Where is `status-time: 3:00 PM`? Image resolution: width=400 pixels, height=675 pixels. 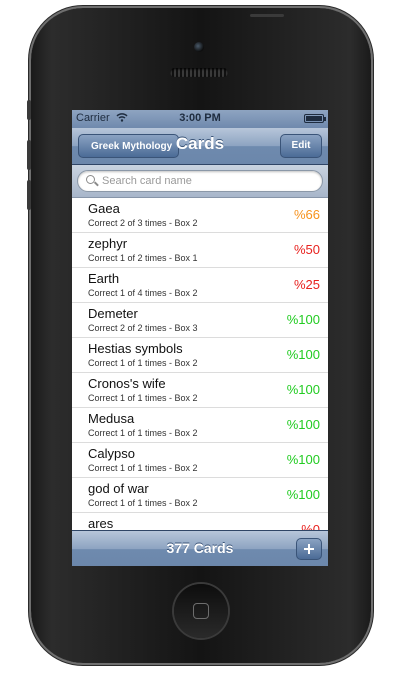 status-time: 3:00 PM is located at coordinates (200, 118).